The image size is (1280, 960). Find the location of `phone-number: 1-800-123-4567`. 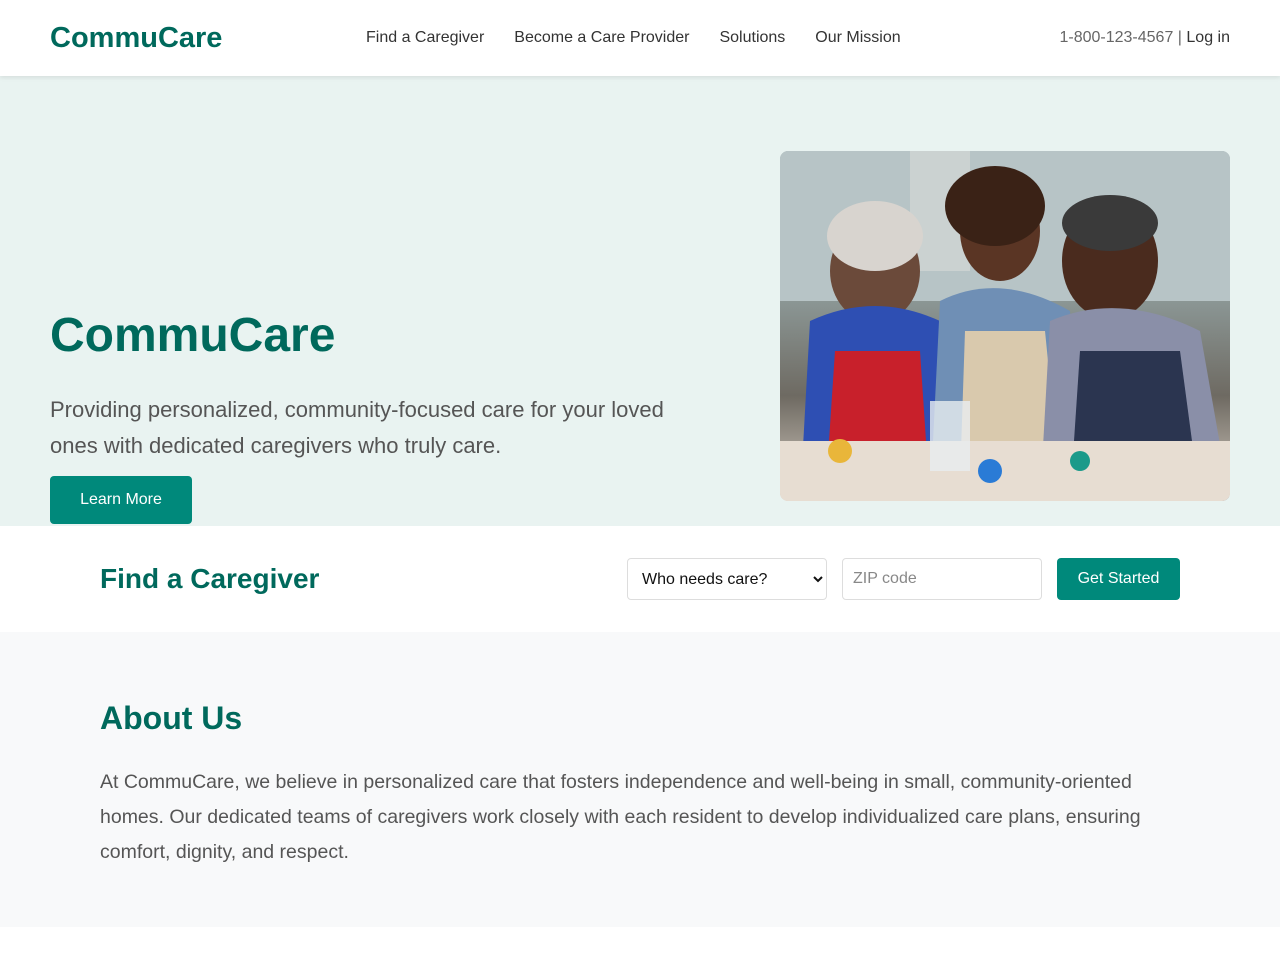

phone-number: 1-800-123-4567 is located at coordinates (1116, 37).